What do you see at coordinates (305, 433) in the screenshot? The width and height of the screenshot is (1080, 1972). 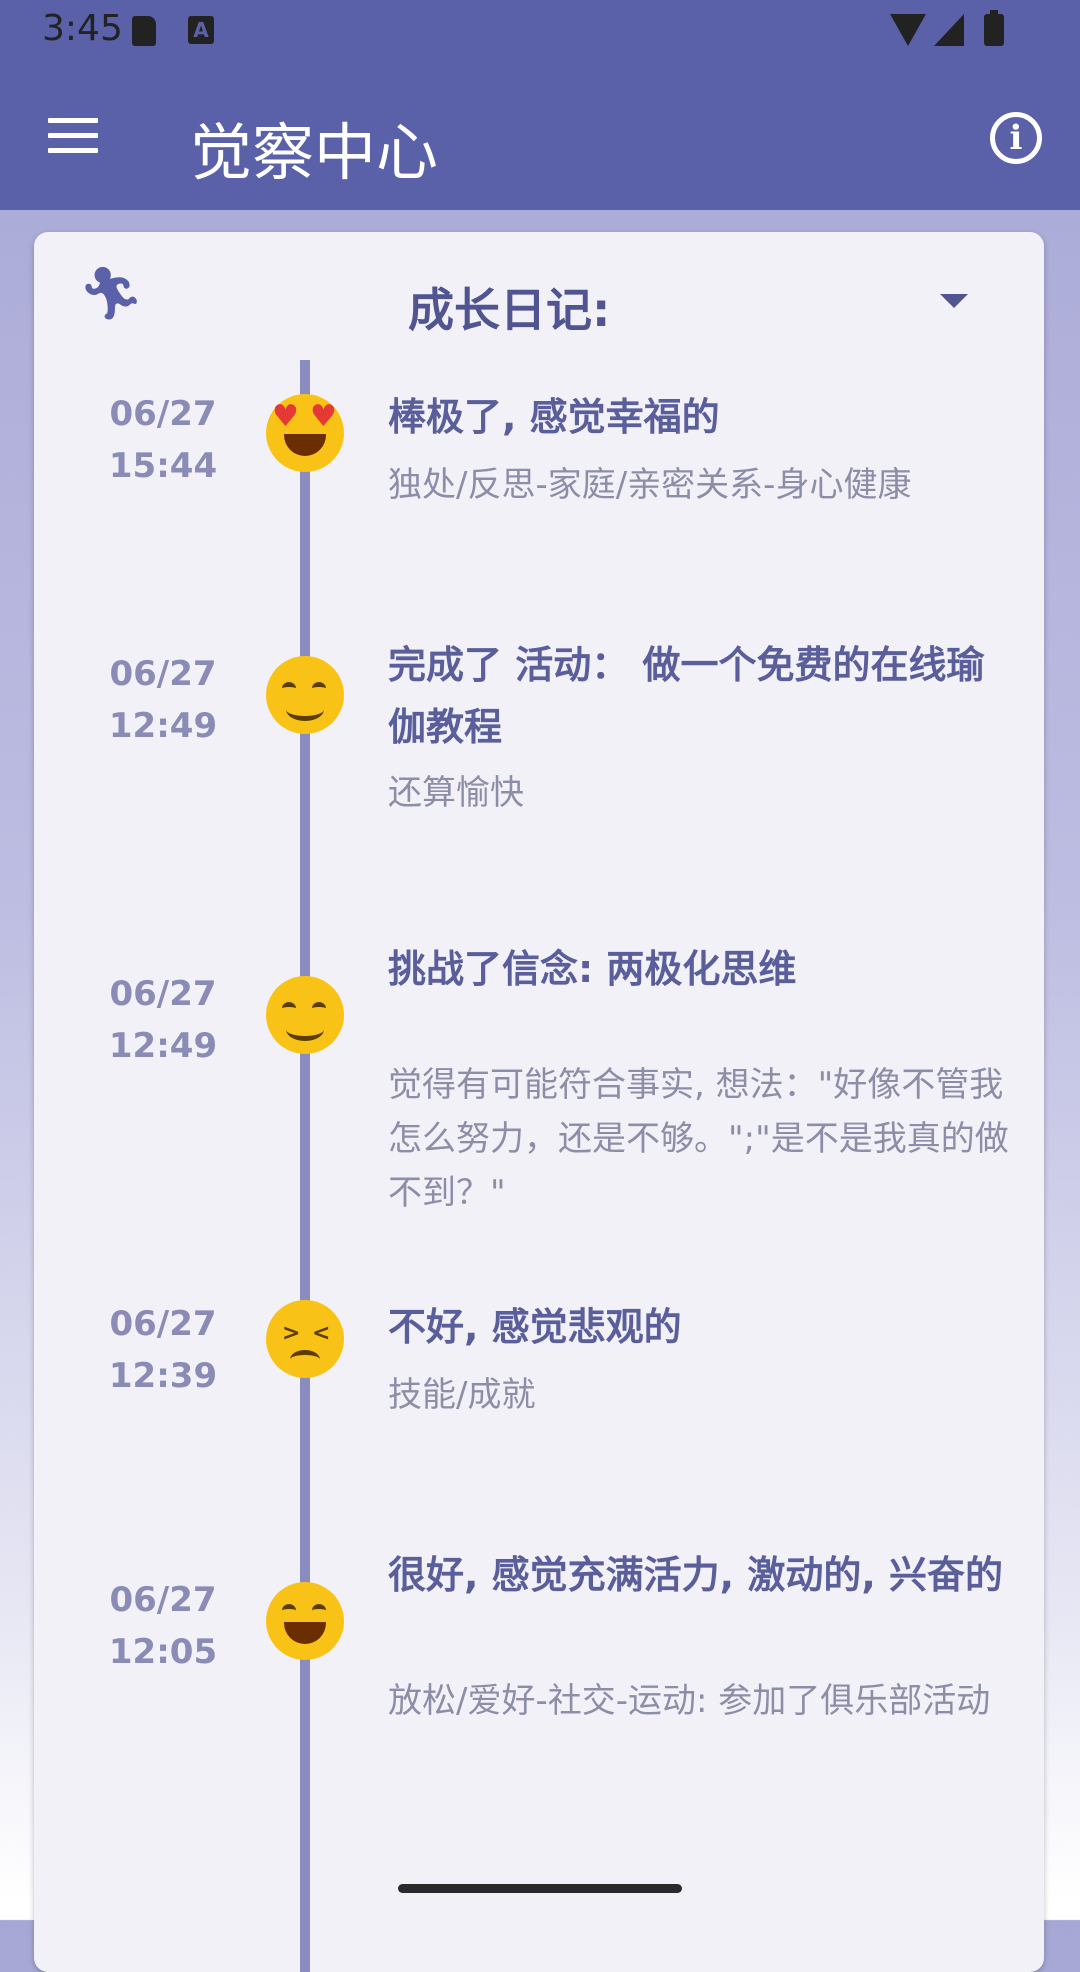 I see `heart-eyes-face-icon: ♥ ♥` at bounding box center [305, 433].